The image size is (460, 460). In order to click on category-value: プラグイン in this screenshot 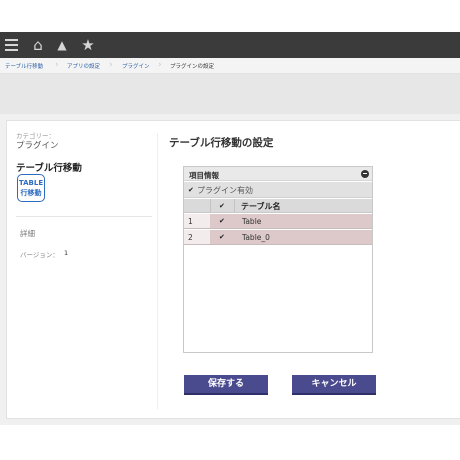, I will do `click(37, 146)`.